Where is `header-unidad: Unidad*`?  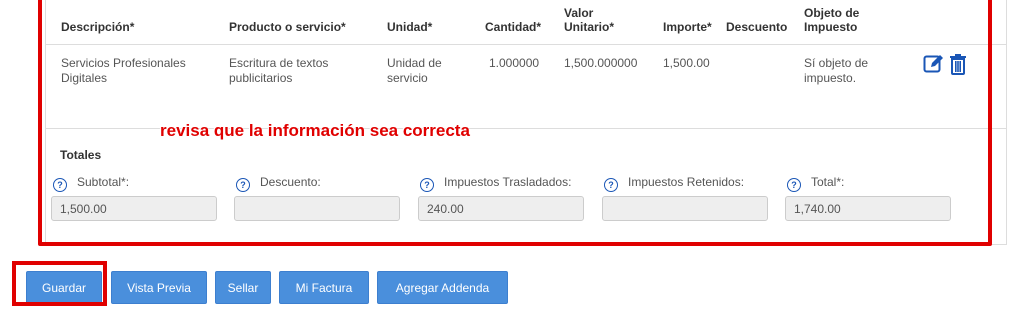
header-unidad: Unidad* is located at coordinates (410, 27).